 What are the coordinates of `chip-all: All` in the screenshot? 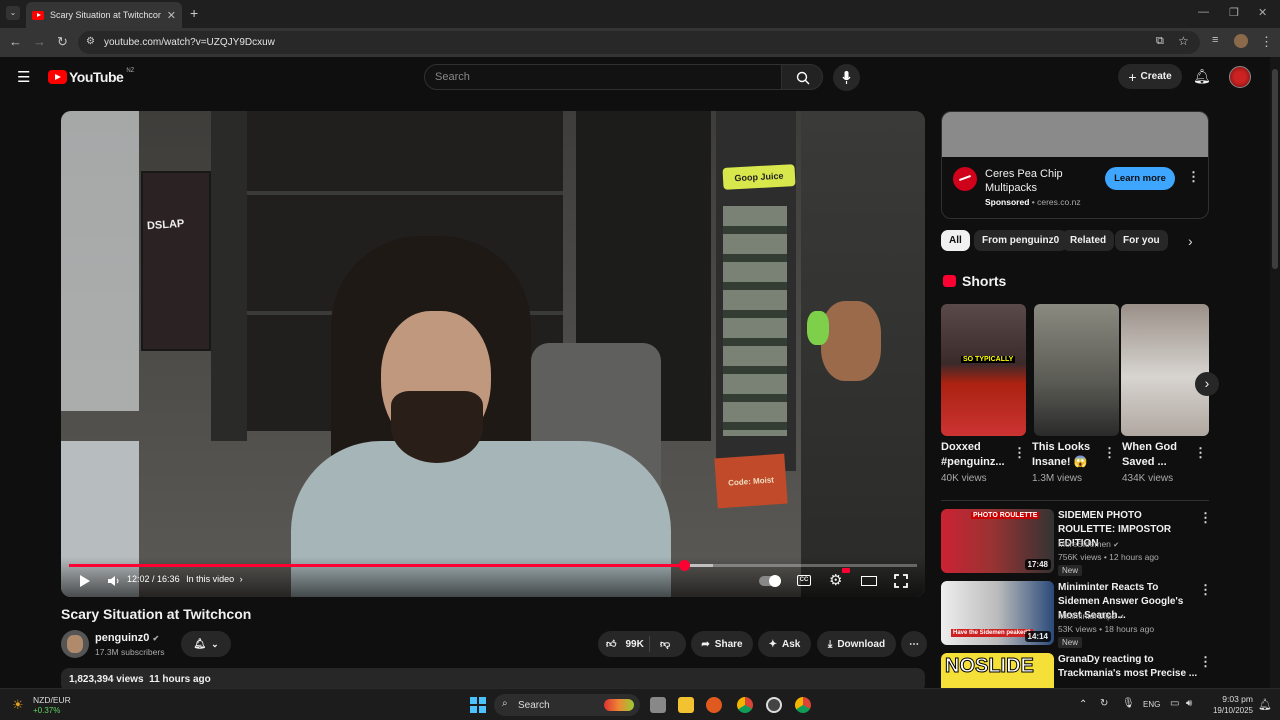 It's located at (955, 240).